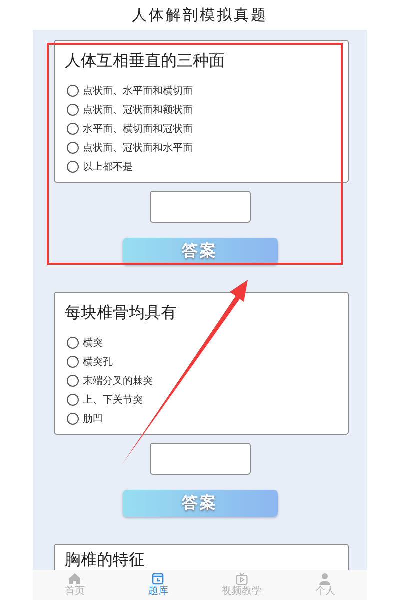 The width and height of the screenshot is (400, 600). What do you see at coordinates (138, 147) in the screenshot?
I see `option-label: 点状面、冠状面和水平面` at bounding box center [138, 147].